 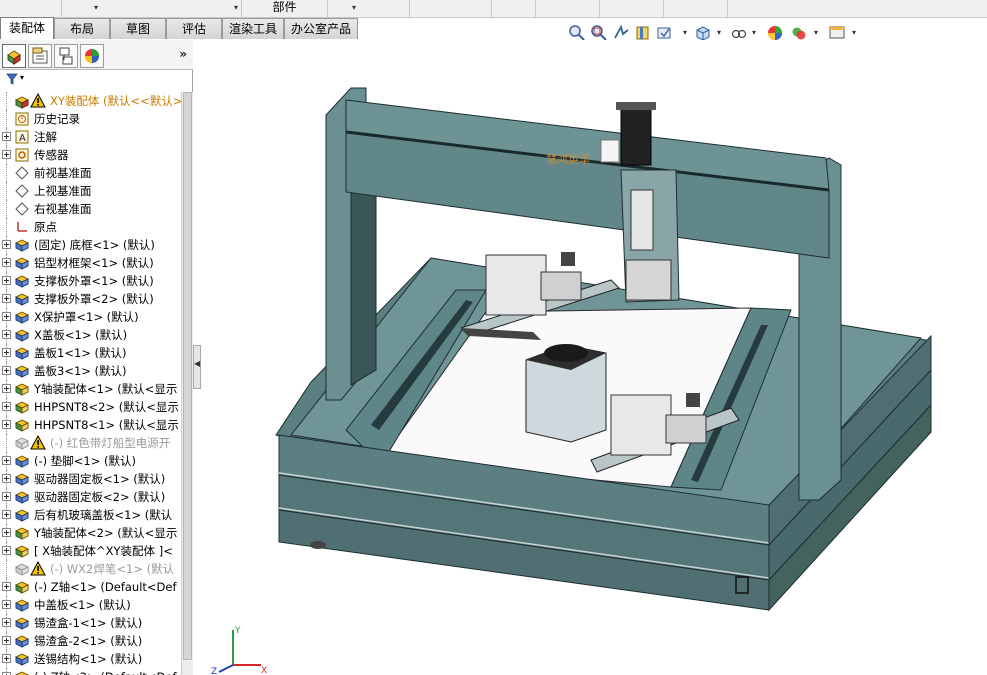 I want to click on tab-render-tools: 渲染工具, so click(x=253, y=28).